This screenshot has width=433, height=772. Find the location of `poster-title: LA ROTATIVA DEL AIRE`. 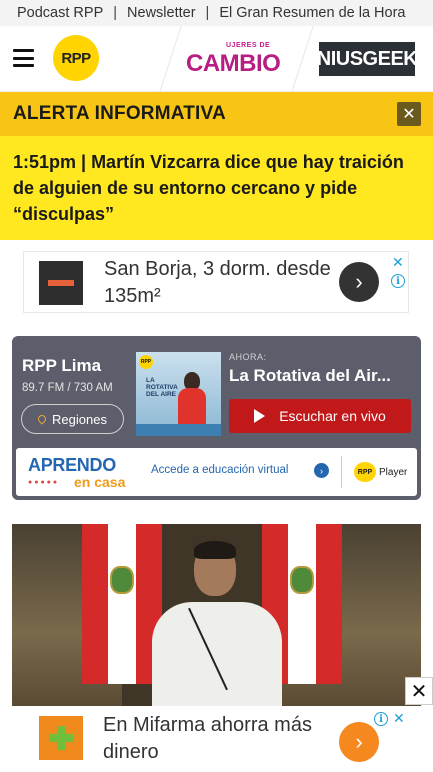

poster-title: LA ROTATIVA DEL AIRE is located at coordinates (162, 387).